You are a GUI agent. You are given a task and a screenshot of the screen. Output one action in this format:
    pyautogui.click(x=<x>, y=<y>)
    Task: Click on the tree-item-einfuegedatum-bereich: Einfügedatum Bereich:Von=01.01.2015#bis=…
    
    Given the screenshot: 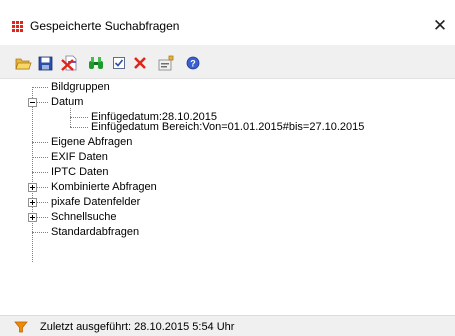 What is the action you would take?
    pyautogui.click(x=227, y=127)
    